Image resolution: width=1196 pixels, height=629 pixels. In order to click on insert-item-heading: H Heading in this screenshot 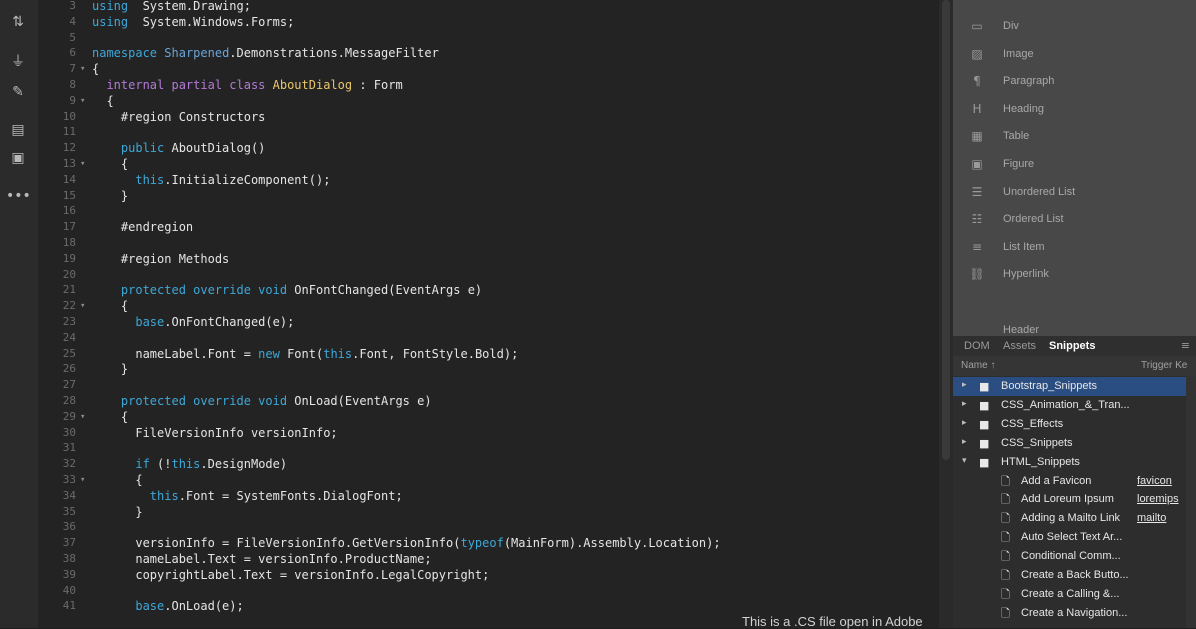, I will do `click(1074, 110)`.